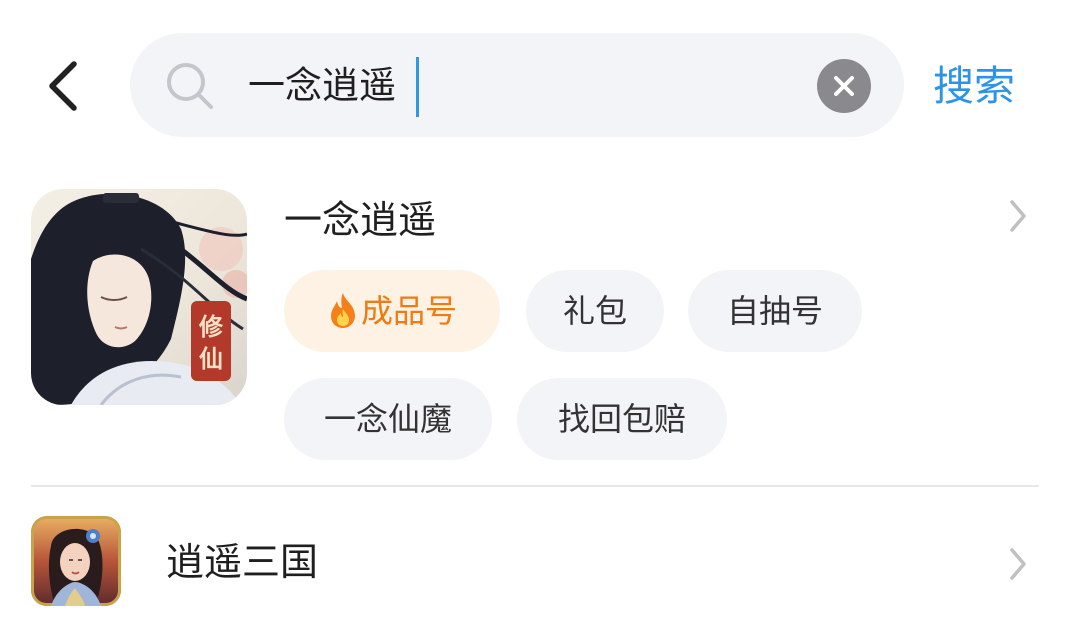 This screenshot has width=1075, height=627. What do you see at coordinates (211, 326) in the screenshot?
I see `svg-text: 修` at bounding box center [211, 326].